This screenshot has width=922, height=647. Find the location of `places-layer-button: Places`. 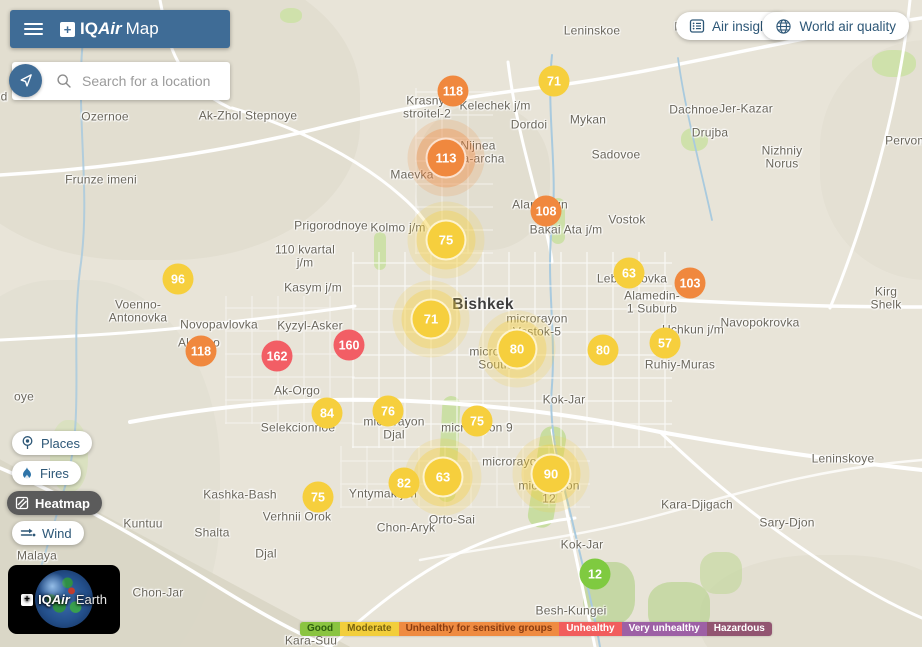

places-layer-button: Places is located at coordinates (52, 443).